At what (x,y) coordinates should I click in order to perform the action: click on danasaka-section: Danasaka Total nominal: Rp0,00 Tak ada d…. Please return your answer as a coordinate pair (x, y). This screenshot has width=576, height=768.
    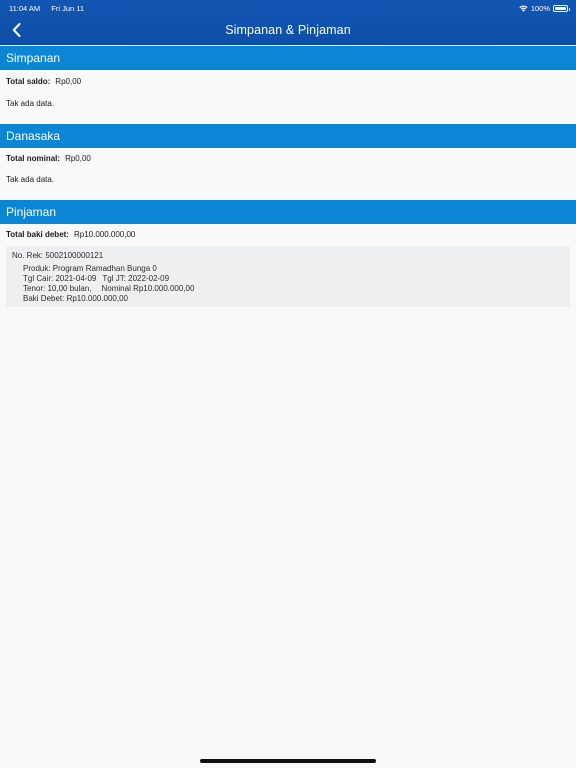
    Looking at the image, I should click on (288, 157).